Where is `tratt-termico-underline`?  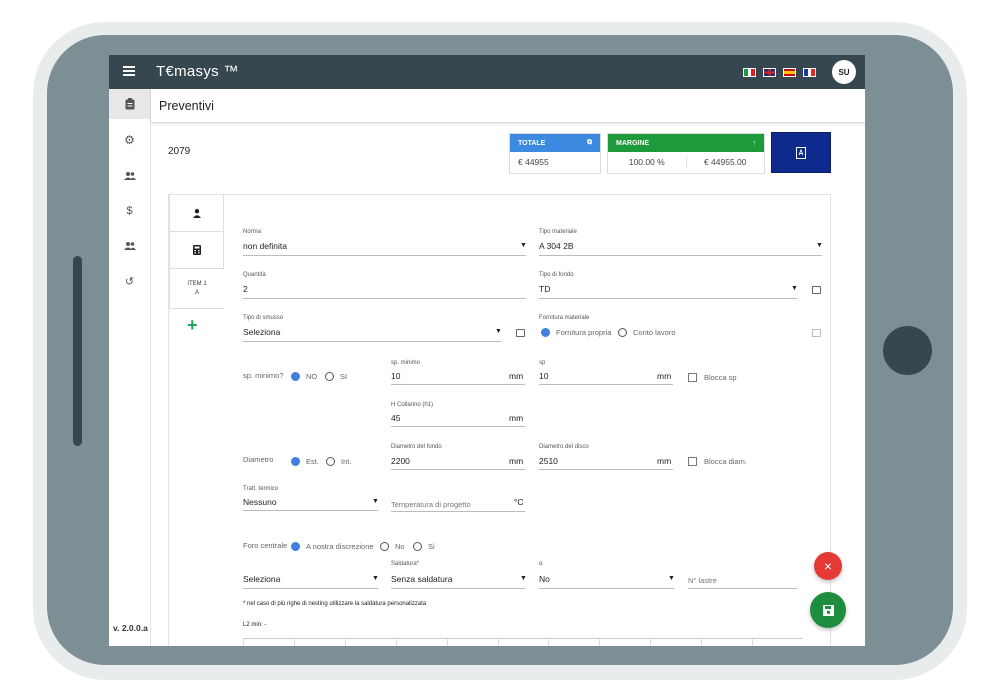 tratt-termico-underline is located at coordinates (310, 510).